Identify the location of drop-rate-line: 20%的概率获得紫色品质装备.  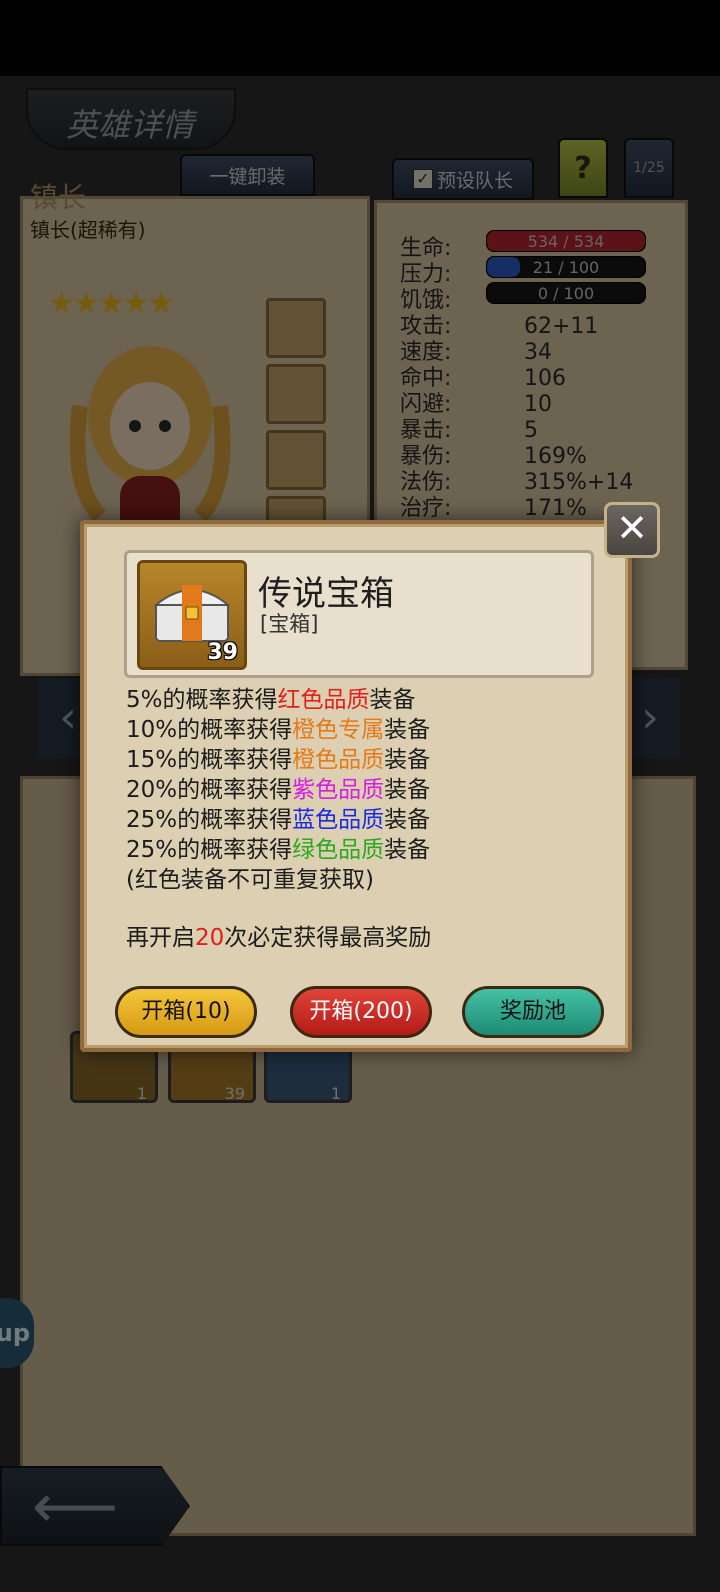
(278, 790).